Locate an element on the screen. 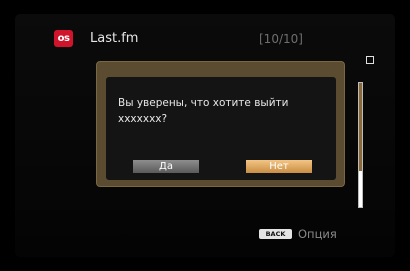 This screenshot has height=271, width=410. page-counter: [10/10] is located at coordinates (281, 39).